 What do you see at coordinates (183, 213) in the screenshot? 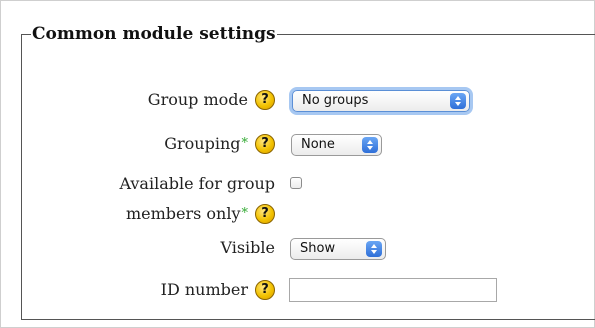
I see `available-for-group-label-line2: members only` at bounding box center [183, 213].